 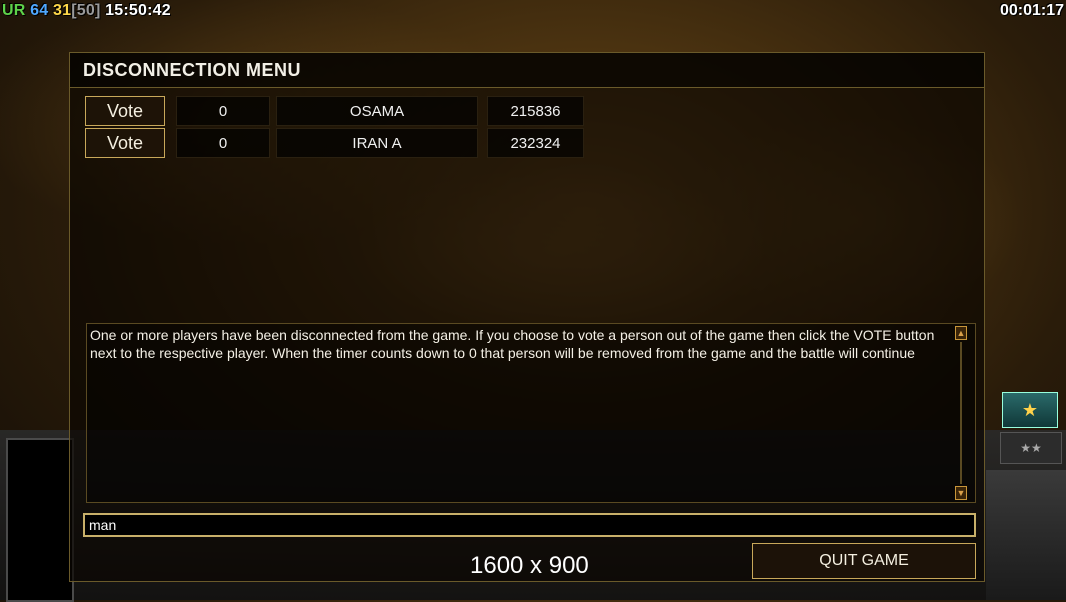 What do you see at coordinates (527, 70) in the screenshot?
I see `dialog-header: DISCONNECTION MENU` at bounding box center [527, 70].